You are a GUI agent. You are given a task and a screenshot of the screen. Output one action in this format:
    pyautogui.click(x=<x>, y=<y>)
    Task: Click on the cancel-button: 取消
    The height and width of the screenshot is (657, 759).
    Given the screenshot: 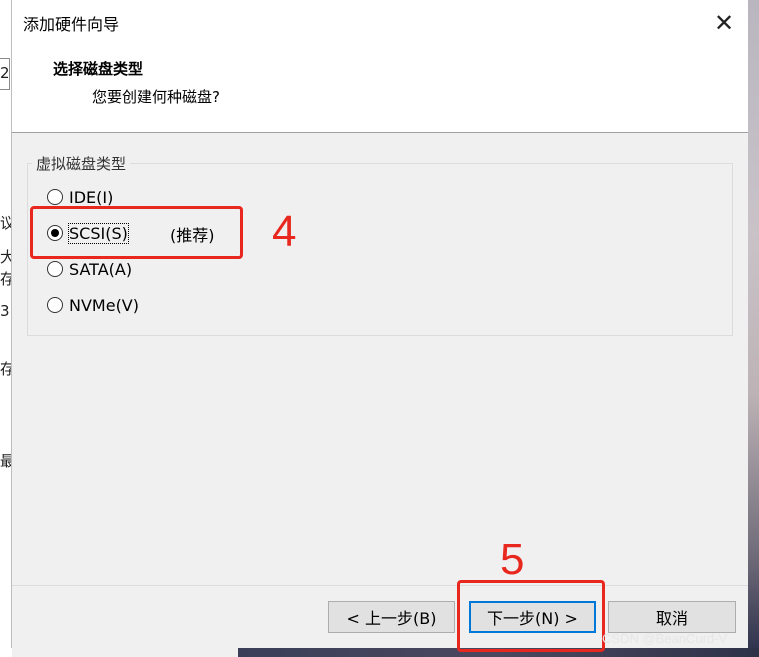 What is the action you would take?
    pyautogui.click(x=672, y=617)
    